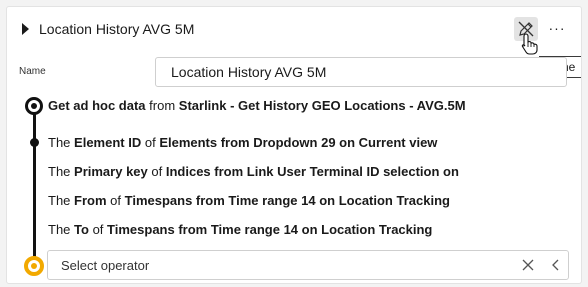 This screenshot has height=287, width=588. I want to click on panel-header: Location History AVG 5M ···, so click(294, 29).